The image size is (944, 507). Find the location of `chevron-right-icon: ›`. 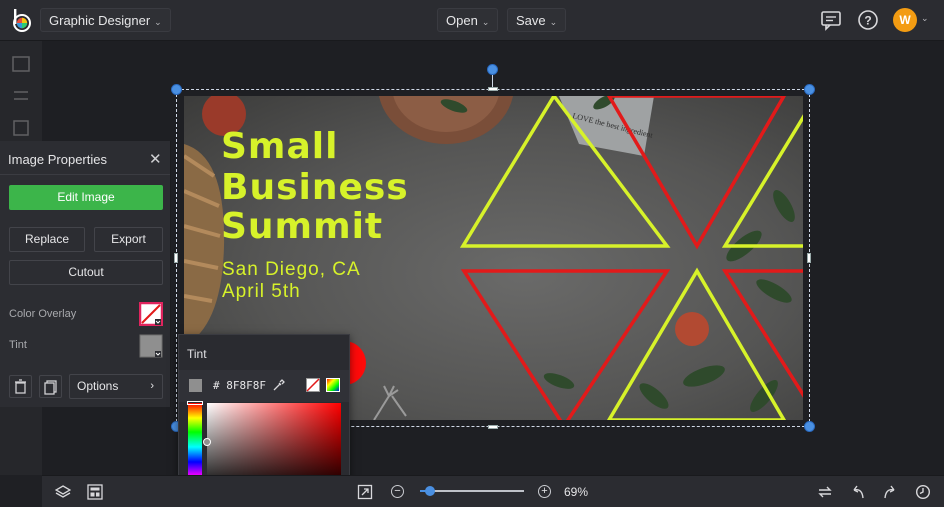

chevron-right-icon: › is located at coordinates (152, 386).